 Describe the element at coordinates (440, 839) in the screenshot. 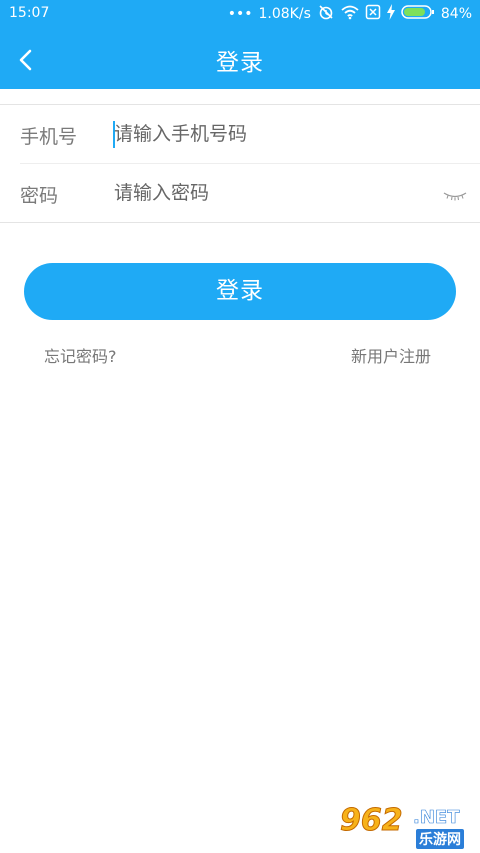

I see `watermark-sub: 乐游网` at that location.